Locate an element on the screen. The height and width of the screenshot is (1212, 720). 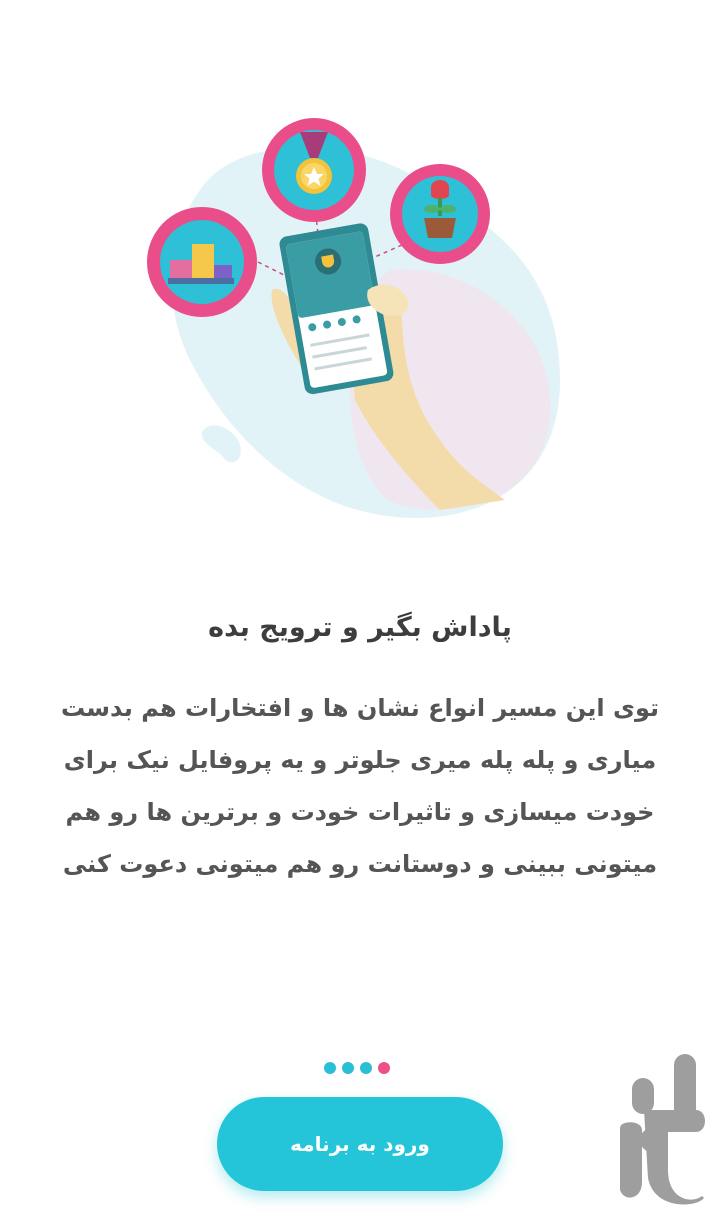
bazaar-logo-icon is located at coordinates (662, 1129).